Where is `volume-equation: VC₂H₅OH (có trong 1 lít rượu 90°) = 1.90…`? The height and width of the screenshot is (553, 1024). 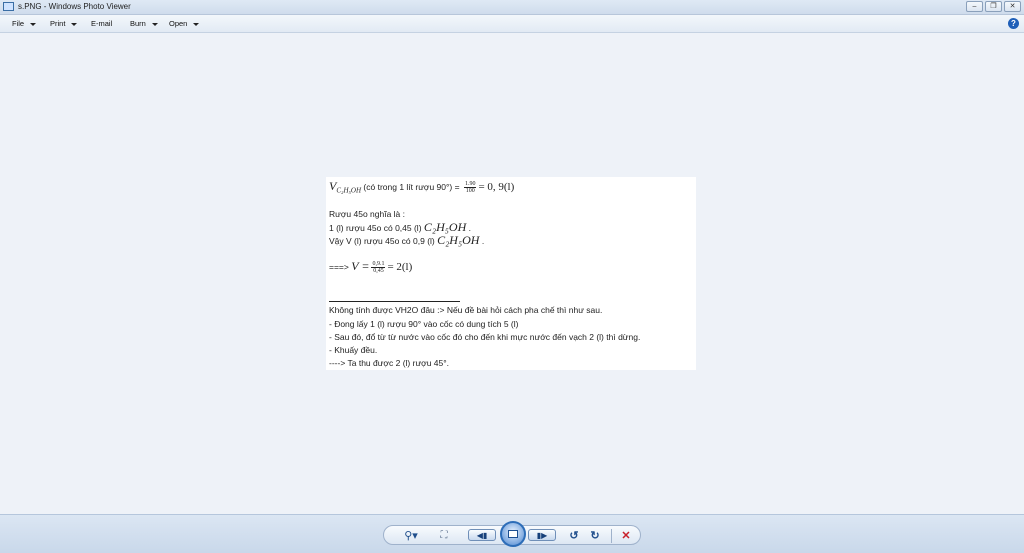
volume-equation: VC₂H₅OH (có trong 1 lít rượu 90°) = 1.90… is located at coordinates (422, 188).